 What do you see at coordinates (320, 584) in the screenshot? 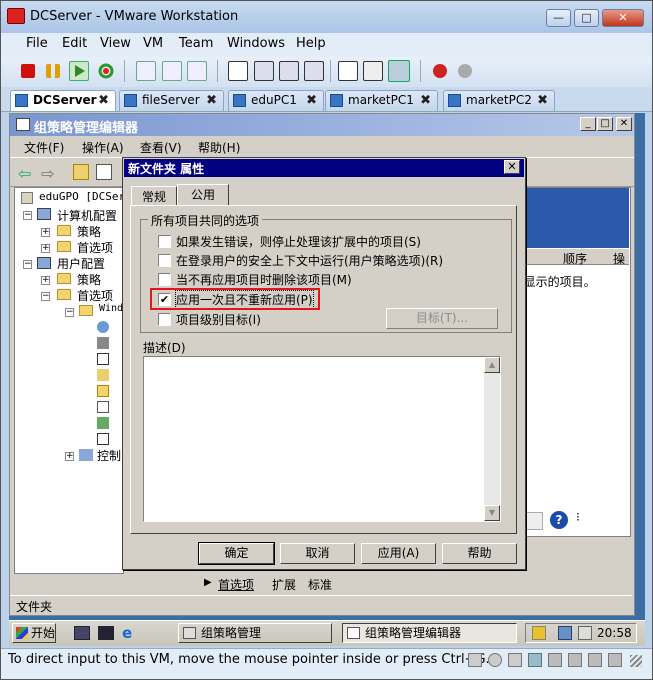
I see `tab-standard: 标准` at bounding box center [320, 584].